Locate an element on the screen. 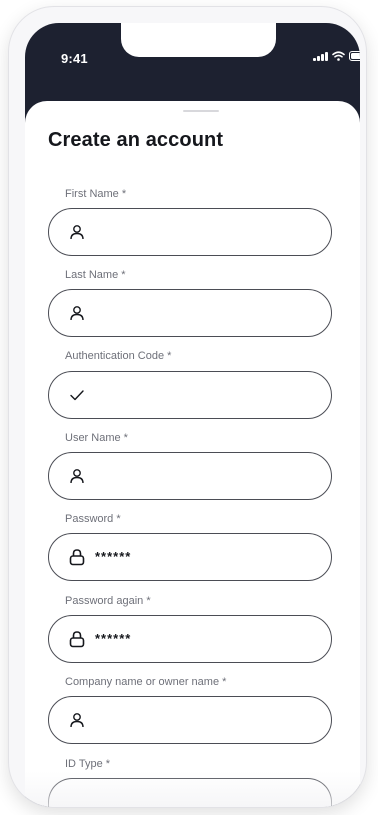 Image resolution: width=378 pixels, height=815 pixels. last-name-field is located at coordinates (190, 313).